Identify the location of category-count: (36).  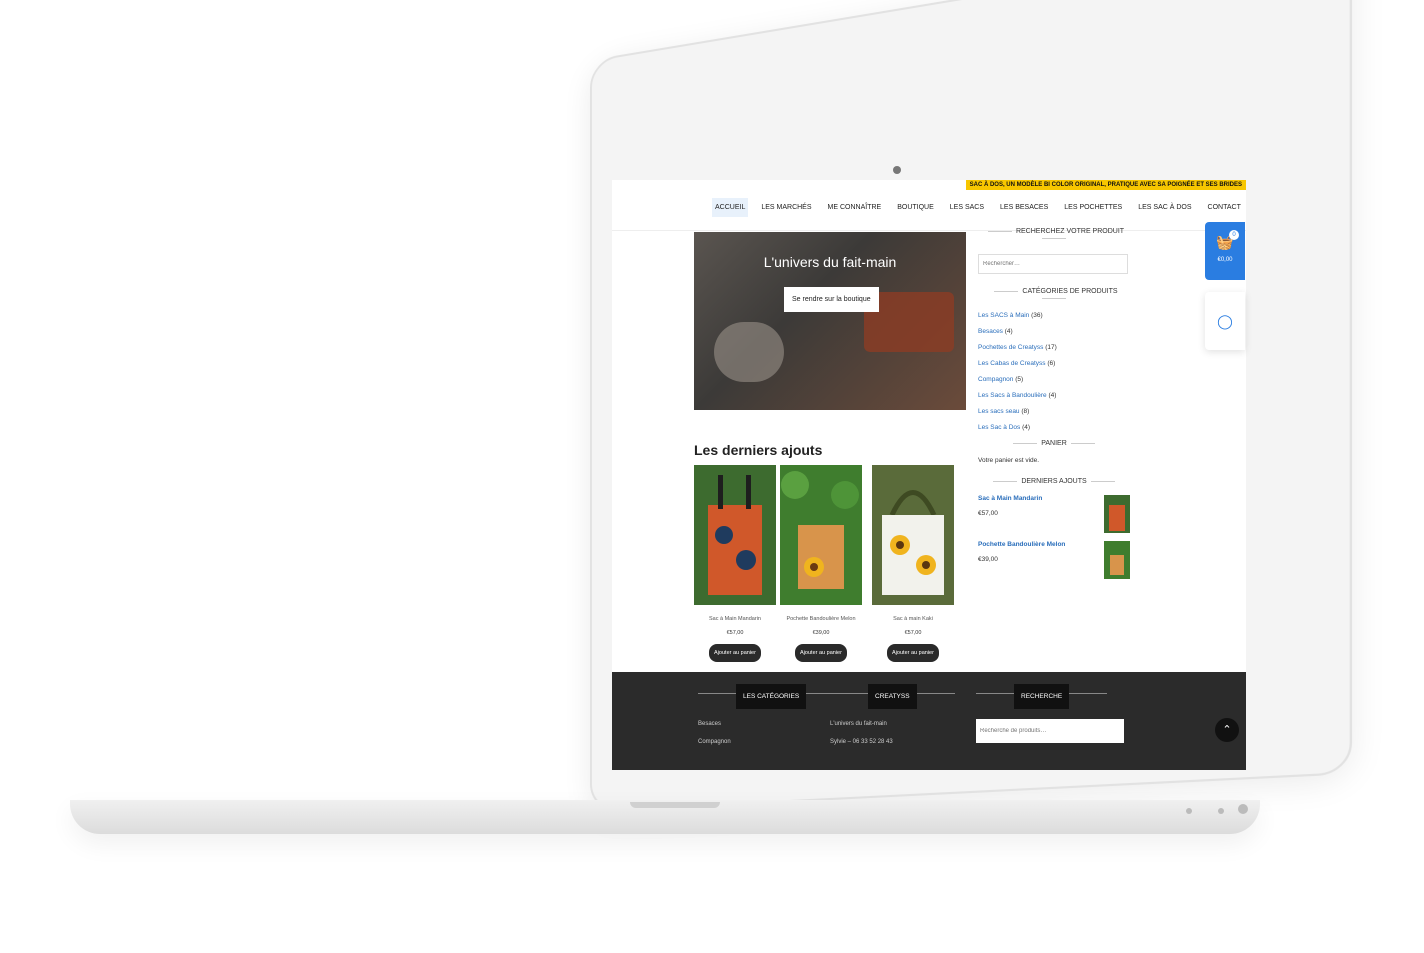
(1037, 315).